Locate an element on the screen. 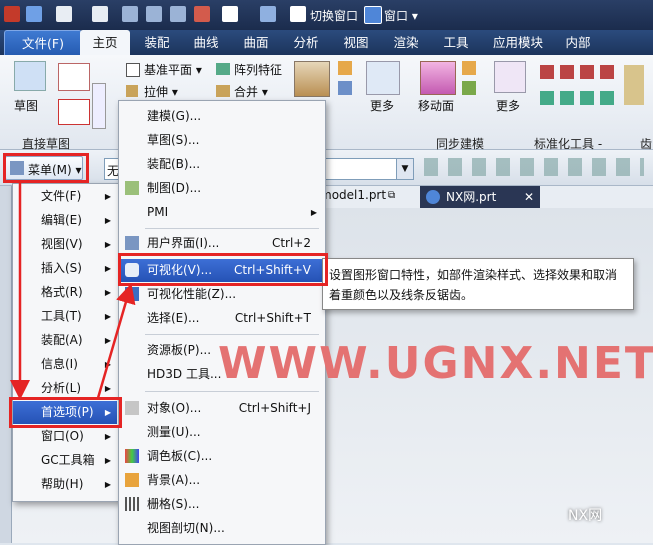  watermark-text: WWW.UGNX.NET is located at coordinates (435, 363).